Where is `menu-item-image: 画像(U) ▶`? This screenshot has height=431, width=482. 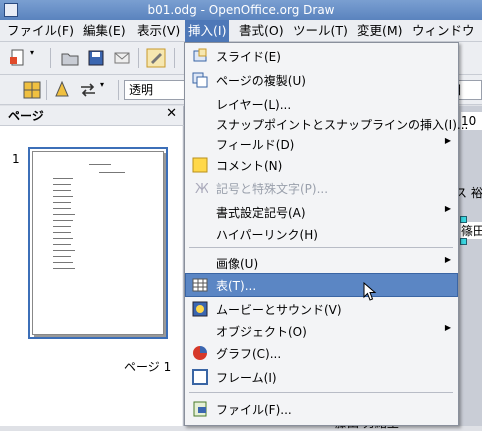 menu-item-image: 画像(U) ▶ is located at coordinates (321, 263).